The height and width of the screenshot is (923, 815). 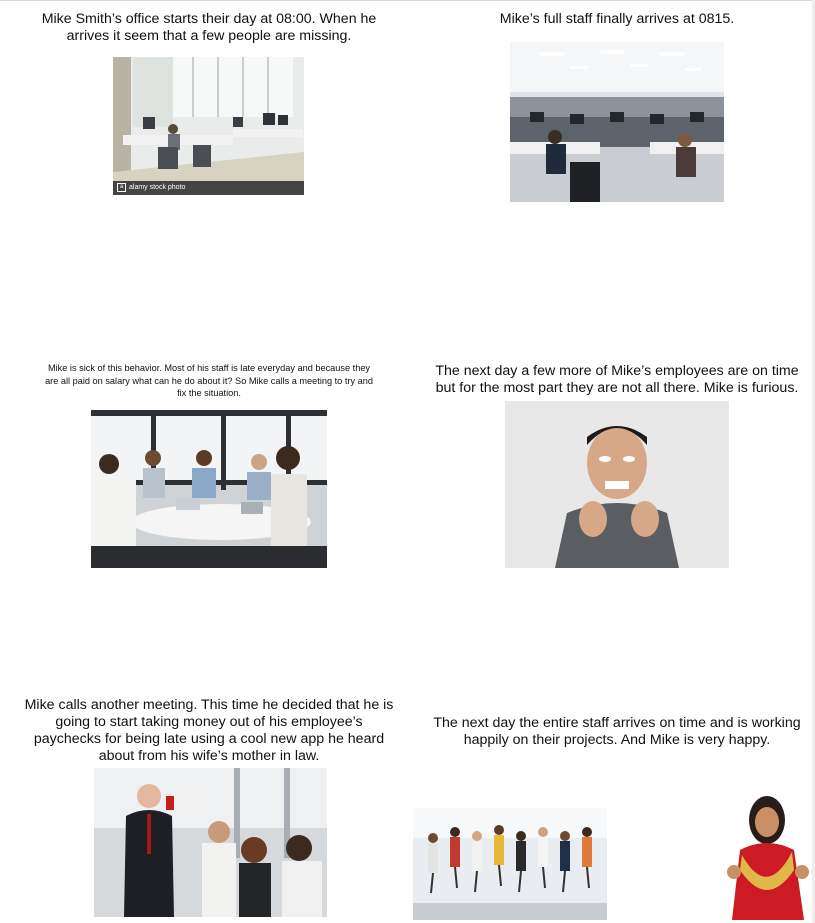 I want to click on team-meeting-photo, so click(x=209, y=489).